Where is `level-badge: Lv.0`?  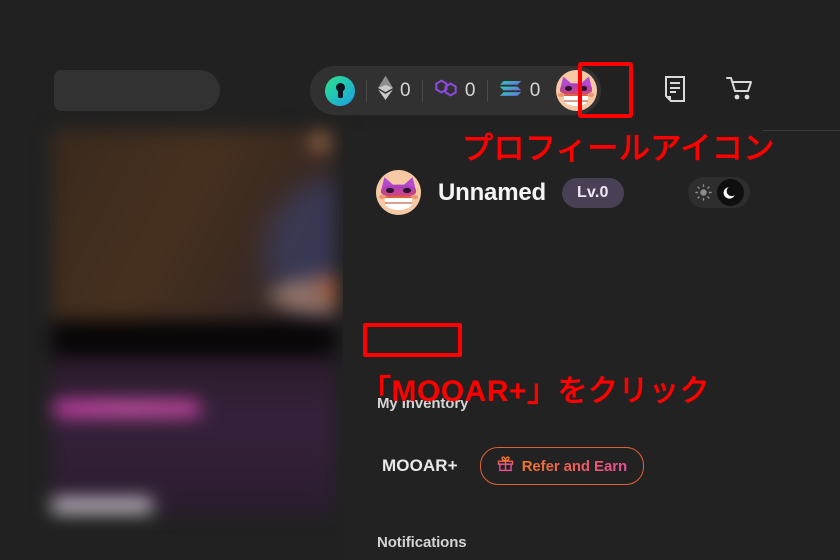 level-badge: Lv.0 is located at coordinates (592, 192).